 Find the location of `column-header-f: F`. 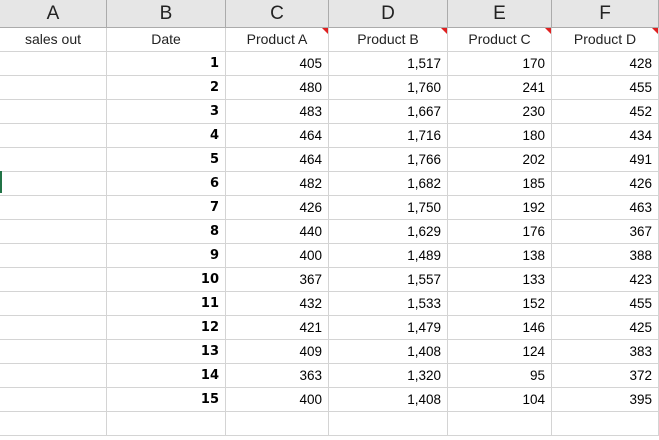

column-header-f: F is located at coordinates (605, 14).